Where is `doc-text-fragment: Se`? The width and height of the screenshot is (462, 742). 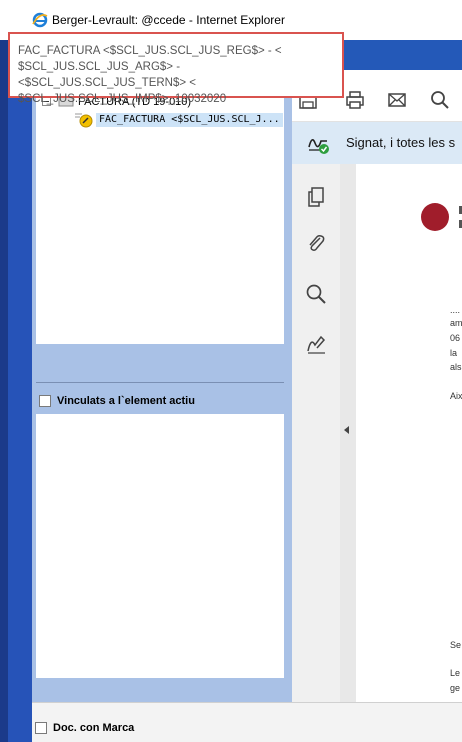 doc-text-fragment: Se is located at coordinates (456, 645).